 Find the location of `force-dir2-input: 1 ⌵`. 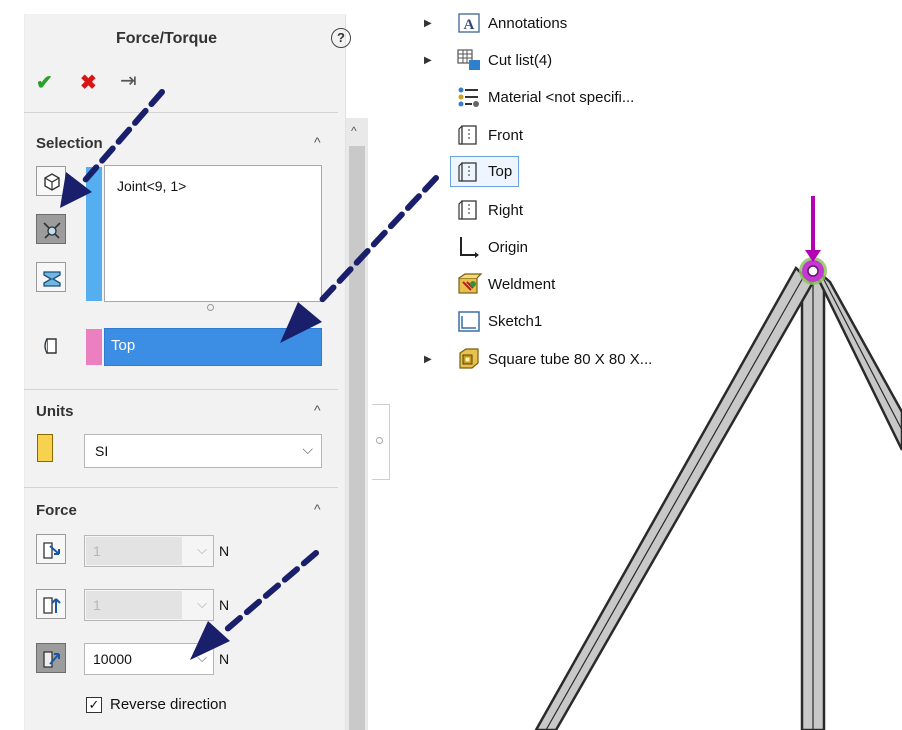

force-dir2-input: 1 ⌵ is located at coordinates (149, 605).